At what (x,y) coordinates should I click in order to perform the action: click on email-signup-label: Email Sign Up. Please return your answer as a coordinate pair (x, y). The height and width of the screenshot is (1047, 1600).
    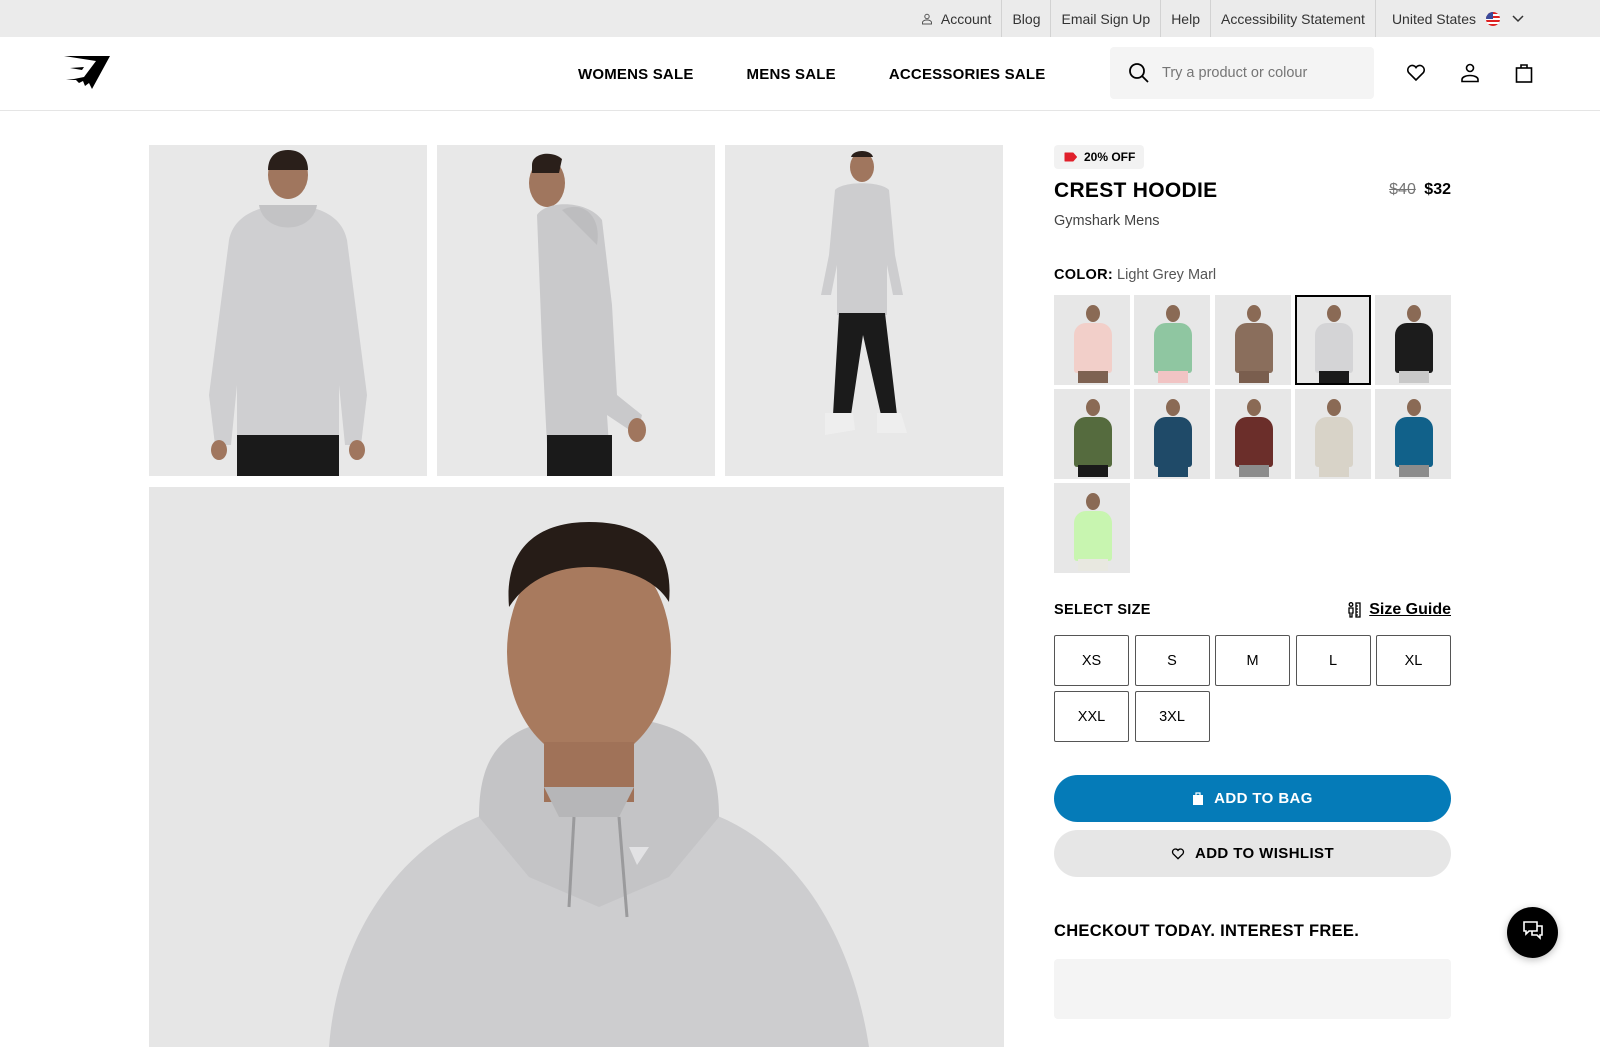
    Looking at the image, I should click on (1106, 18).